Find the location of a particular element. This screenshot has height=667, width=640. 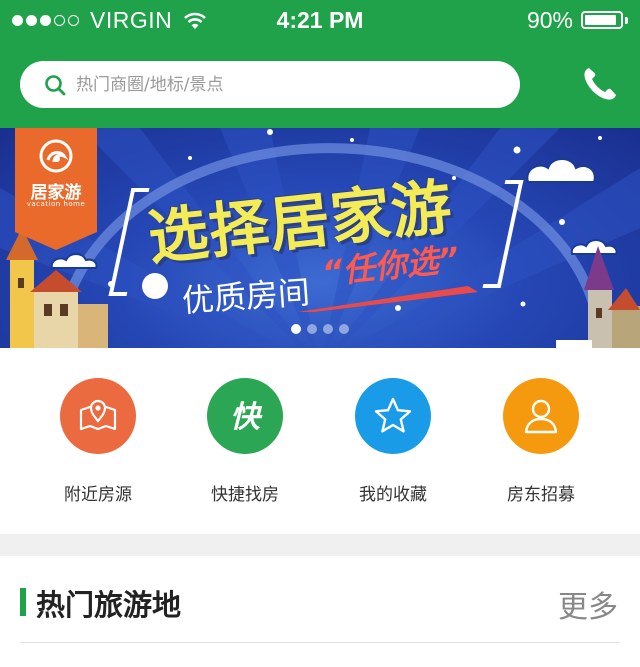

quick-text-icon: 快 is located at coordinates (246, 417).